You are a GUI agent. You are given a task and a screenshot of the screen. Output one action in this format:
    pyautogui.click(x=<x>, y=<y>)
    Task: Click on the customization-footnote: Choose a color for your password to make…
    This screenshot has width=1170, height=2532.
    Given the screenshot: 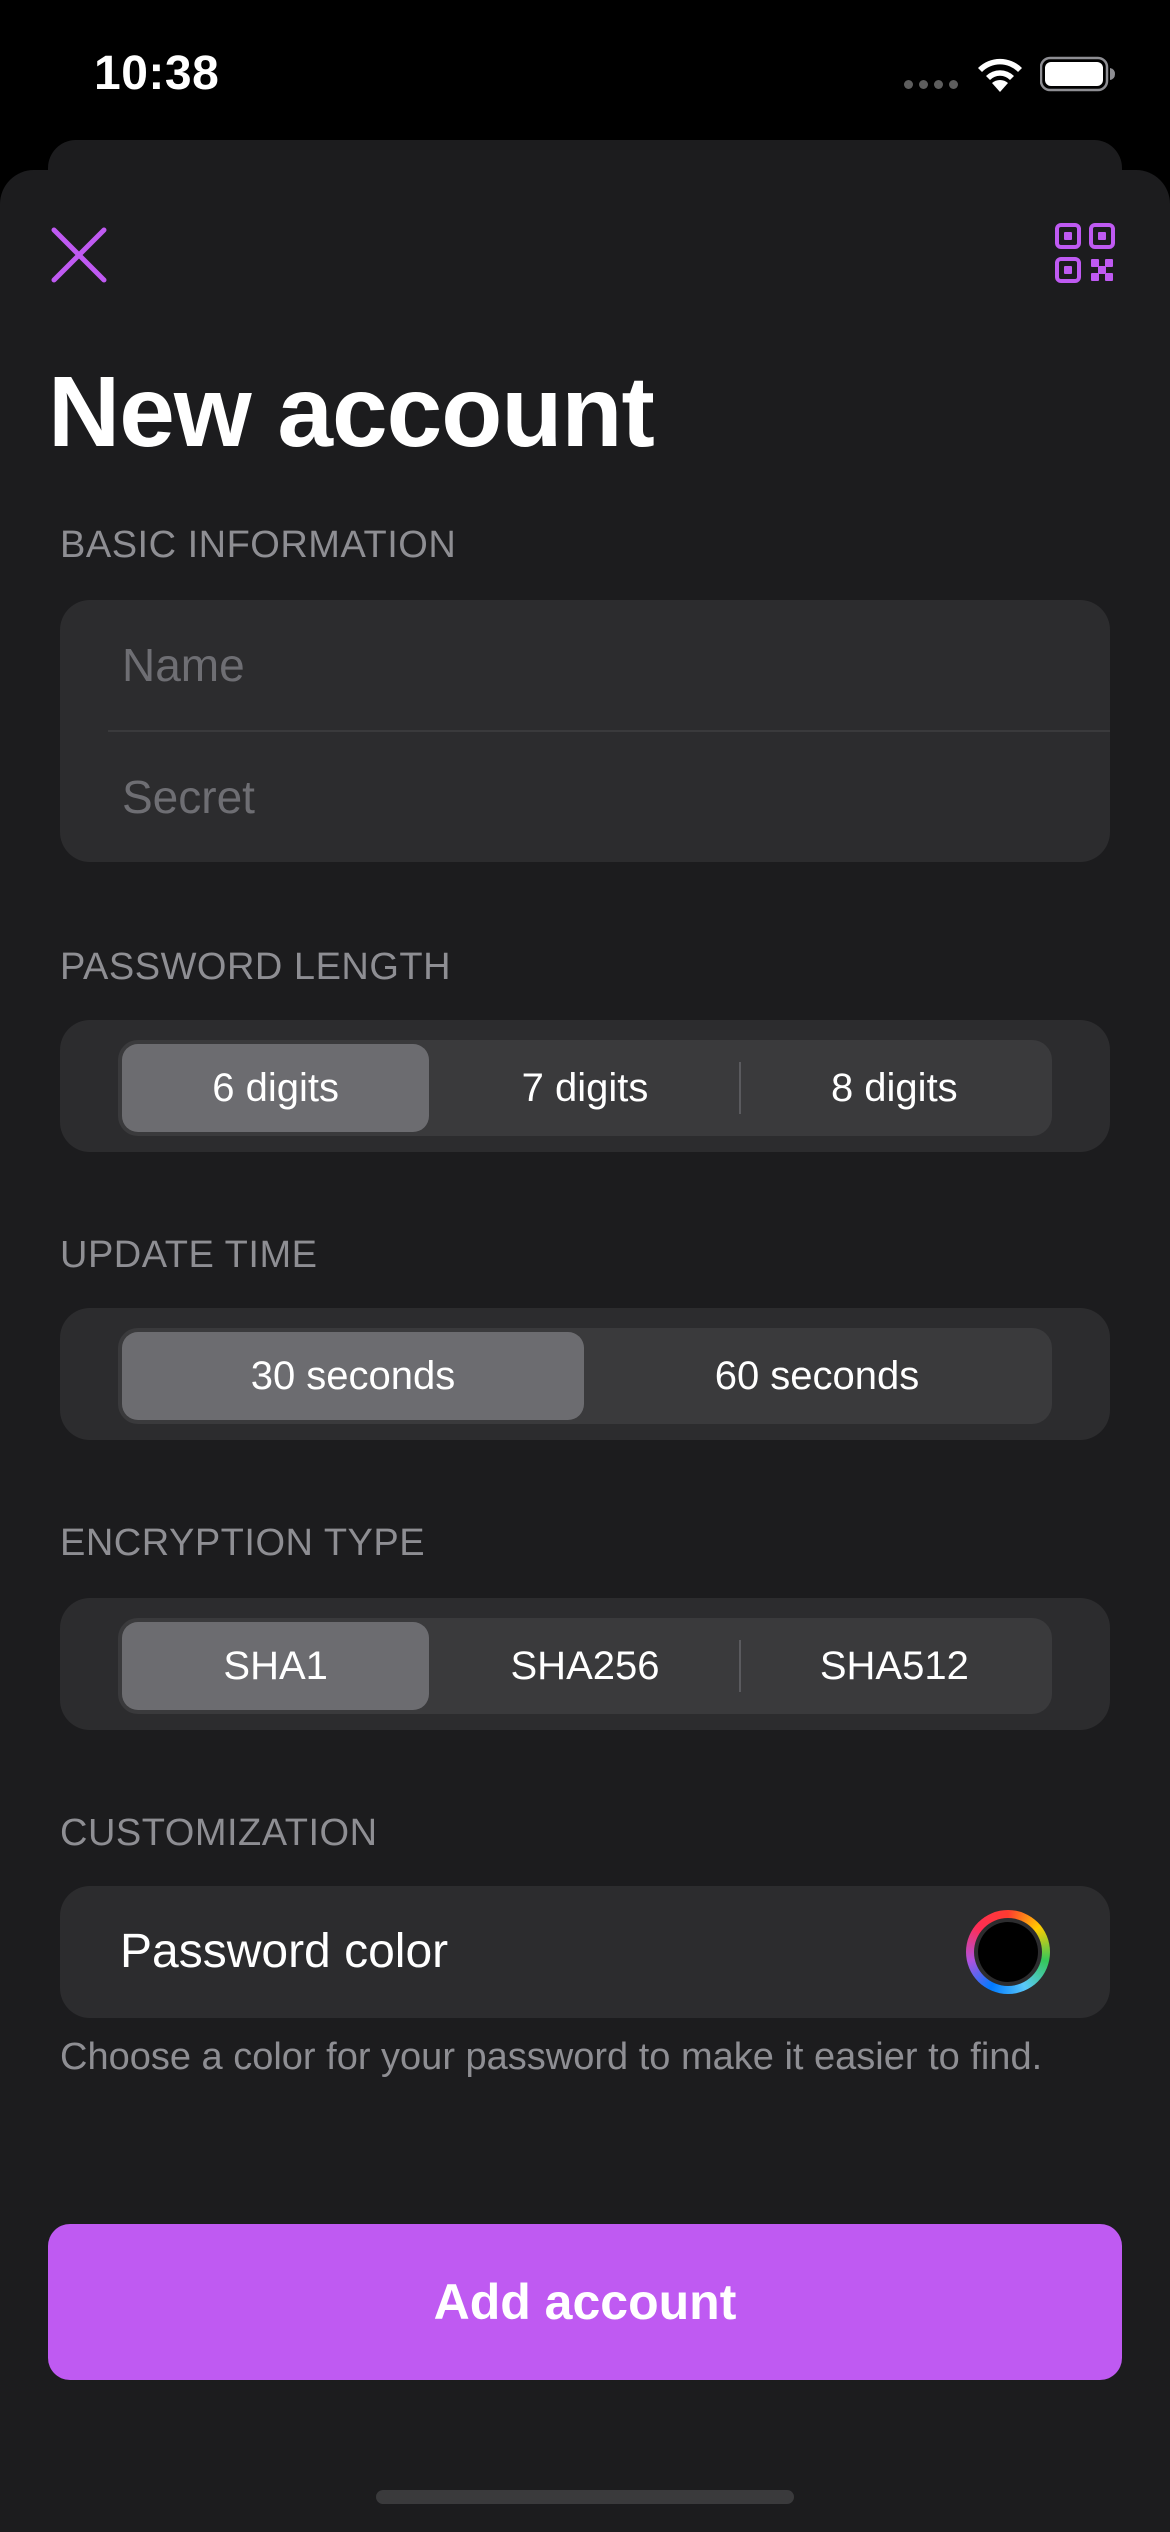 What is the action you would take?
    pyautogui.click(x=551, y=2057)
    